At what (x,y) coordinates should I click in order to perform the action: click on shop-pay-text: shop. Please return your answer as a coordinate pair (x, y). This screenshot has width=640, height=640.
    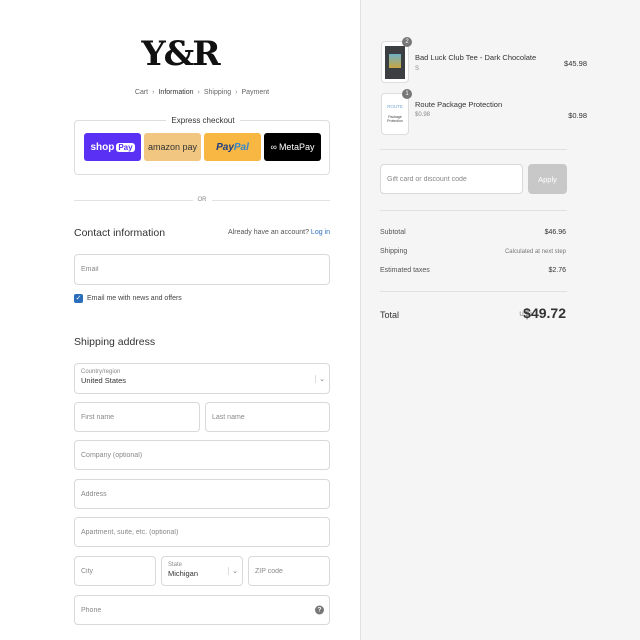
    Looking at the image, I should click on (102, 147).